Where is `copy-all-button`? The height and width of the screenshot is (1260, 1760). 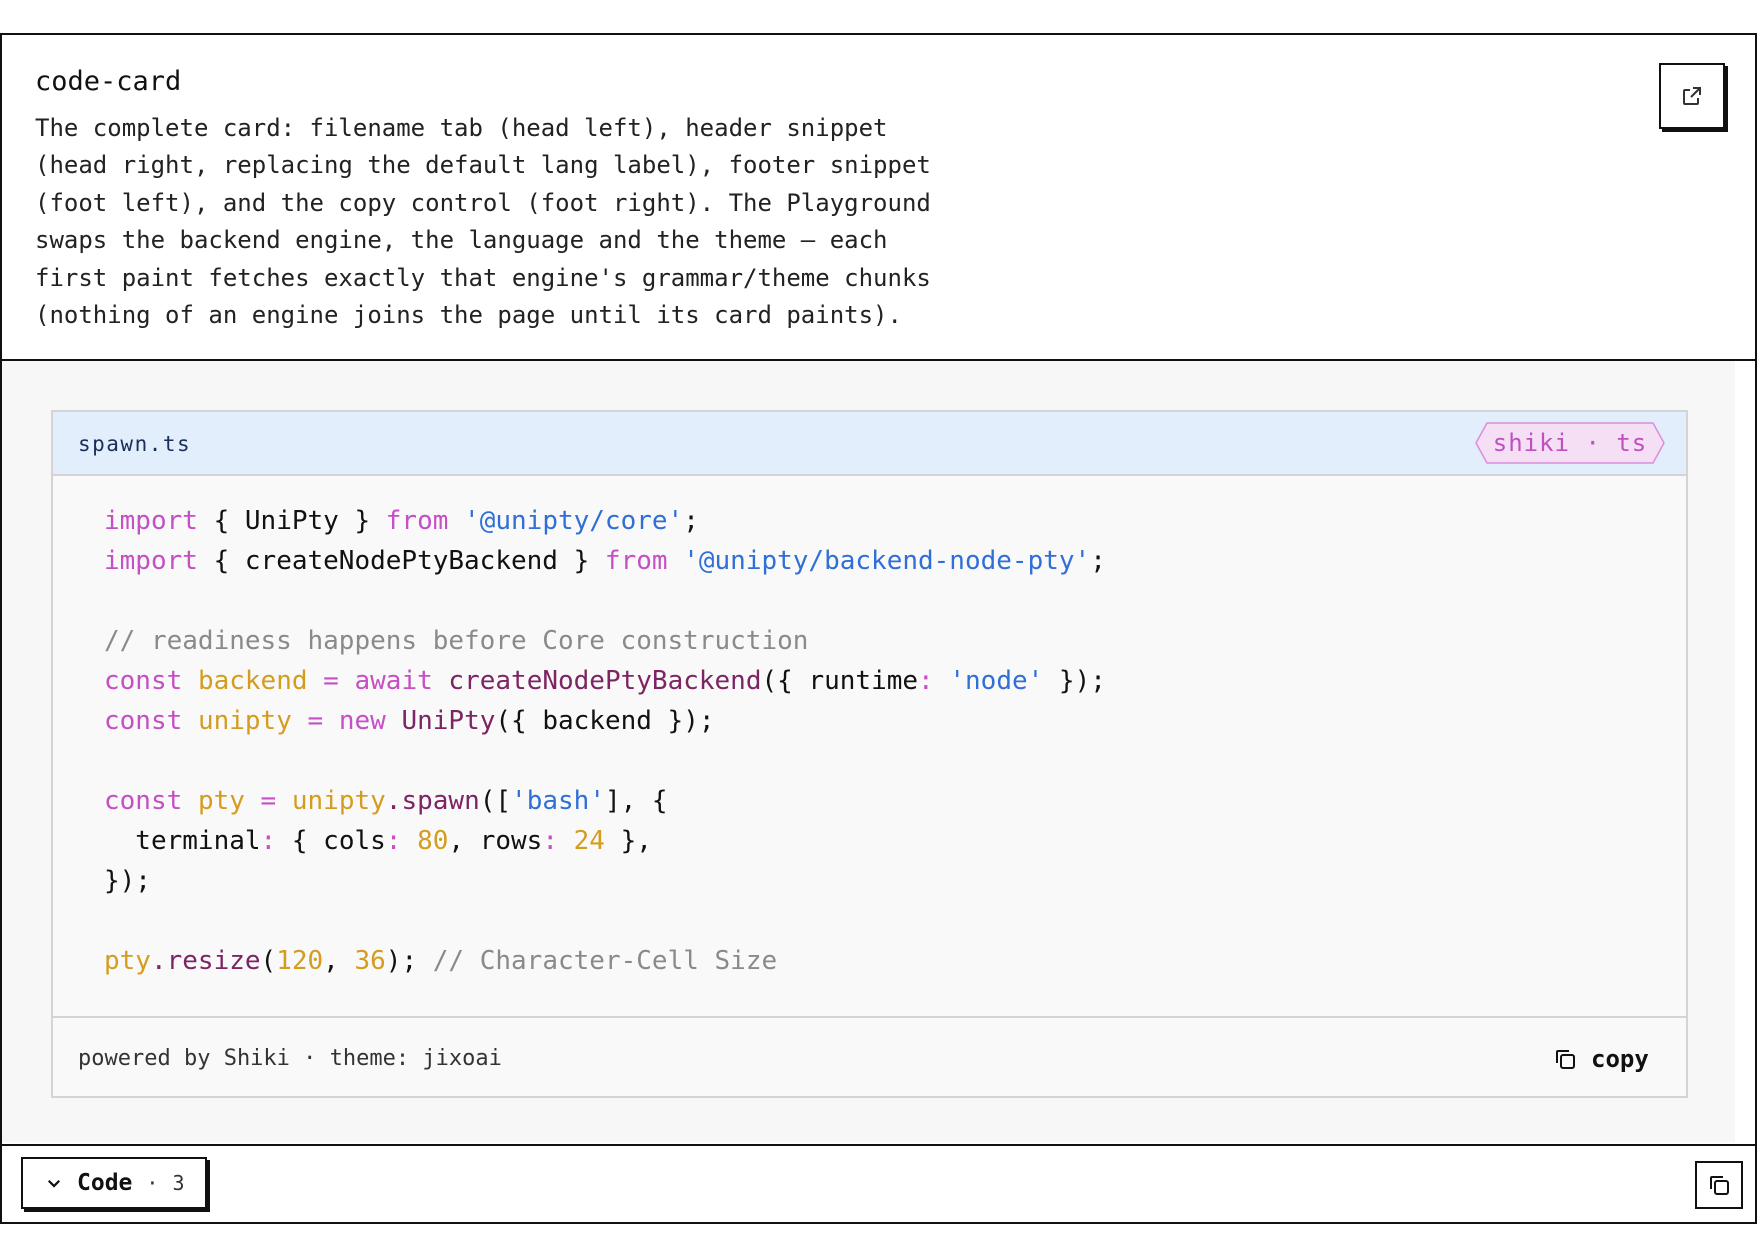
copy-all-button is located at coordinates (1719, 1185).